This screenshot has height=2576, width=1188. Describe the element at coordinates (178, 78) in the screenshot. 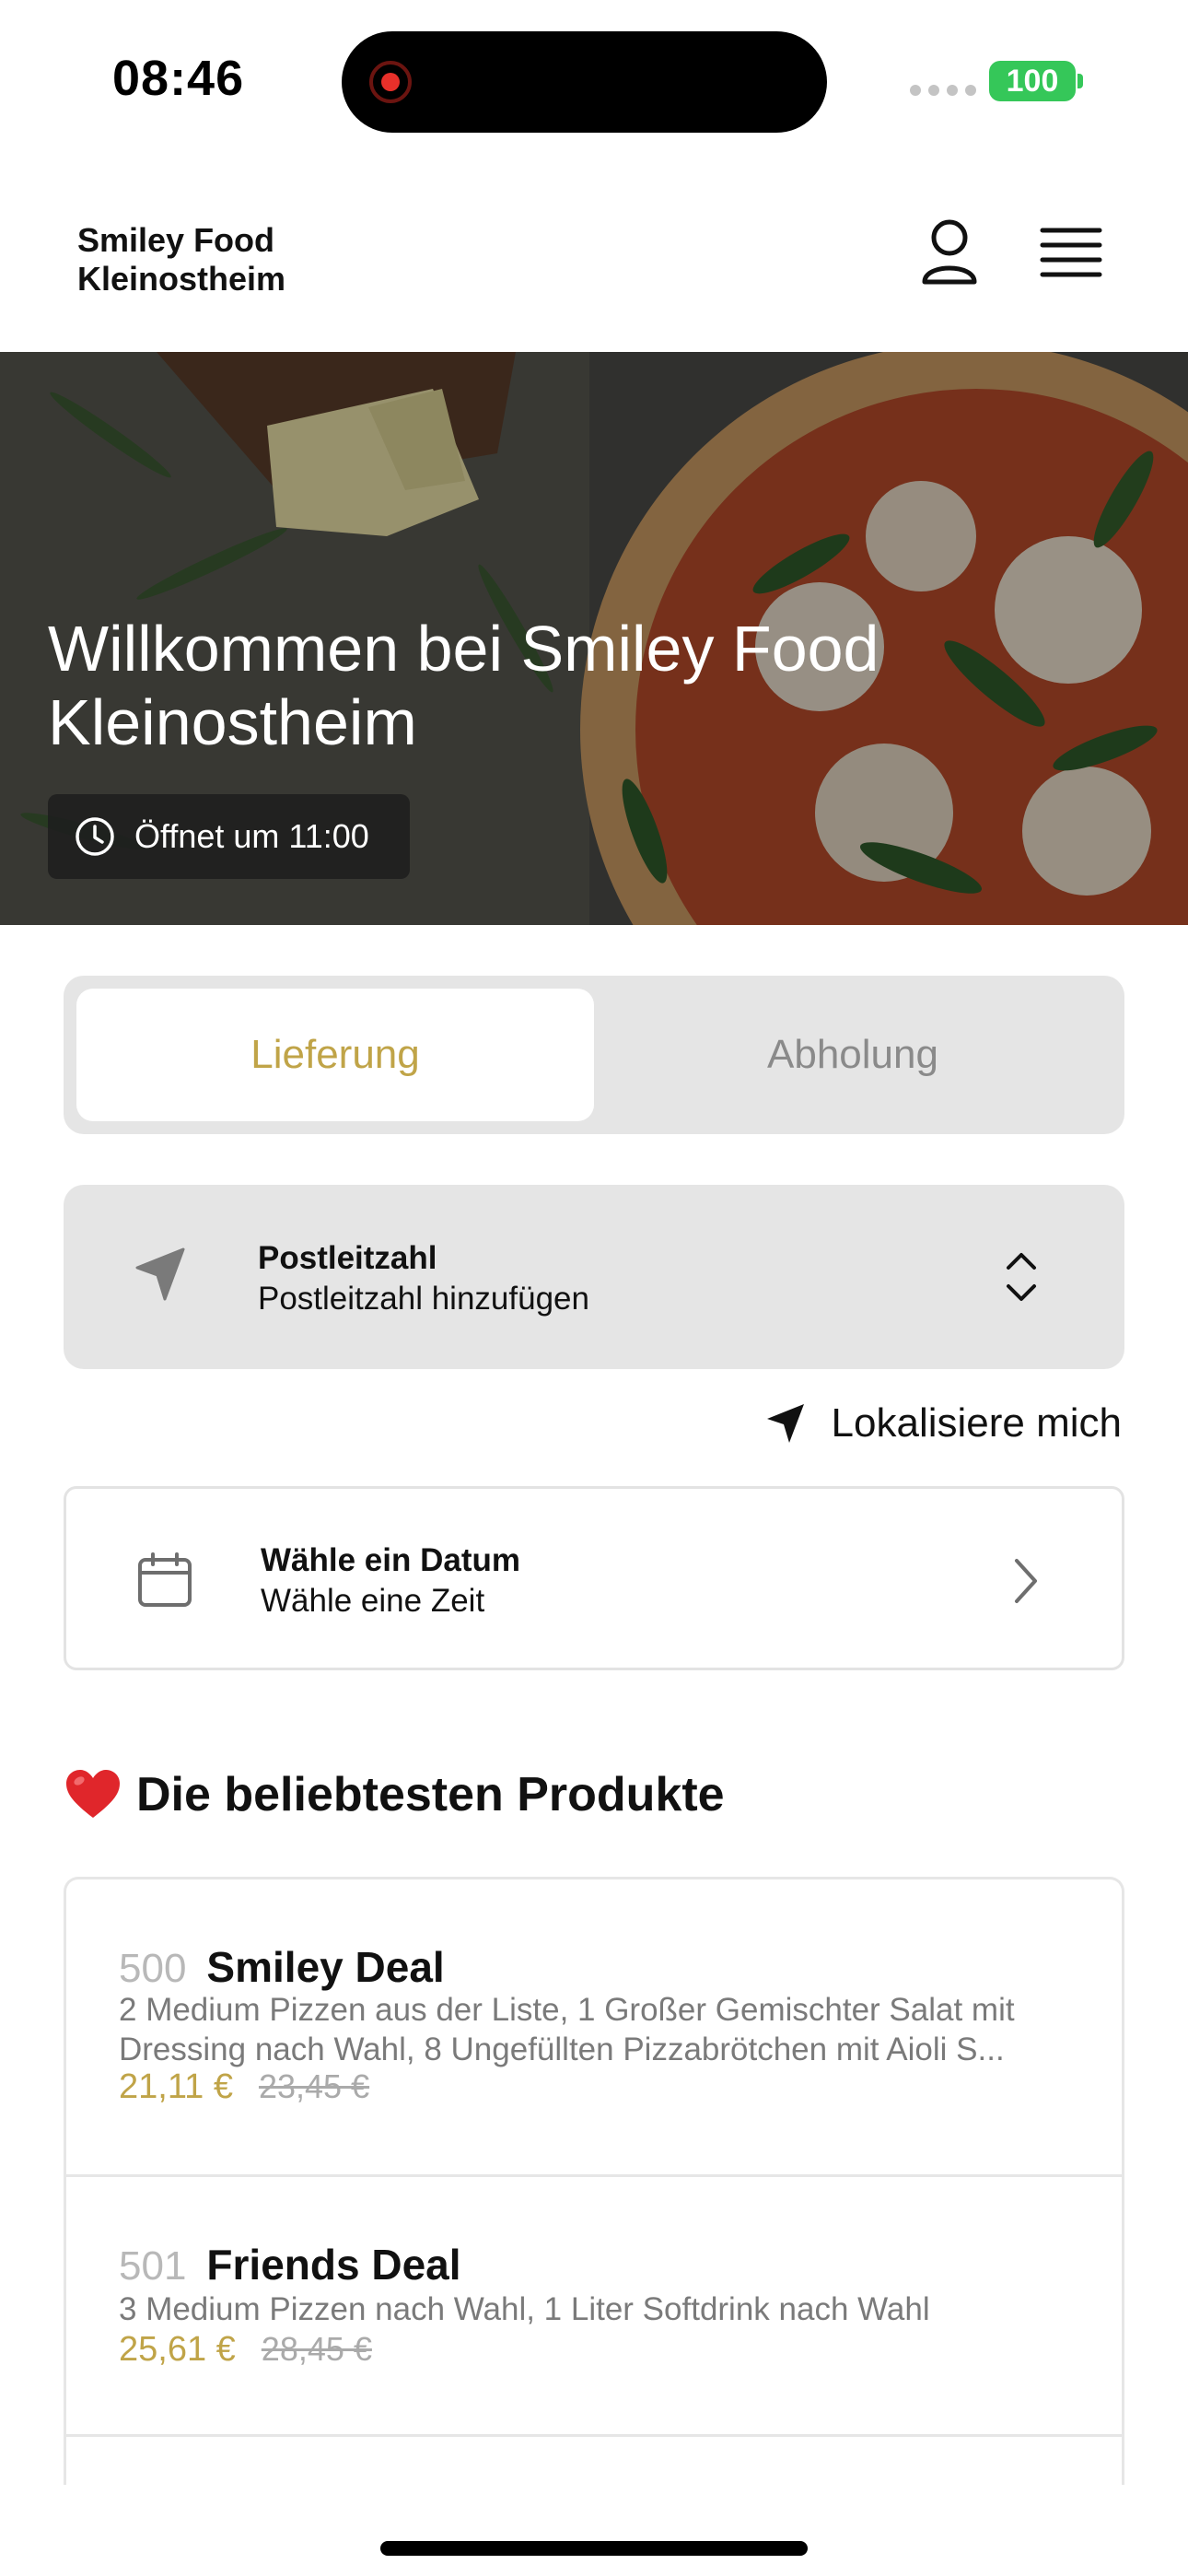

I see `status-time: 08:46` at that location.